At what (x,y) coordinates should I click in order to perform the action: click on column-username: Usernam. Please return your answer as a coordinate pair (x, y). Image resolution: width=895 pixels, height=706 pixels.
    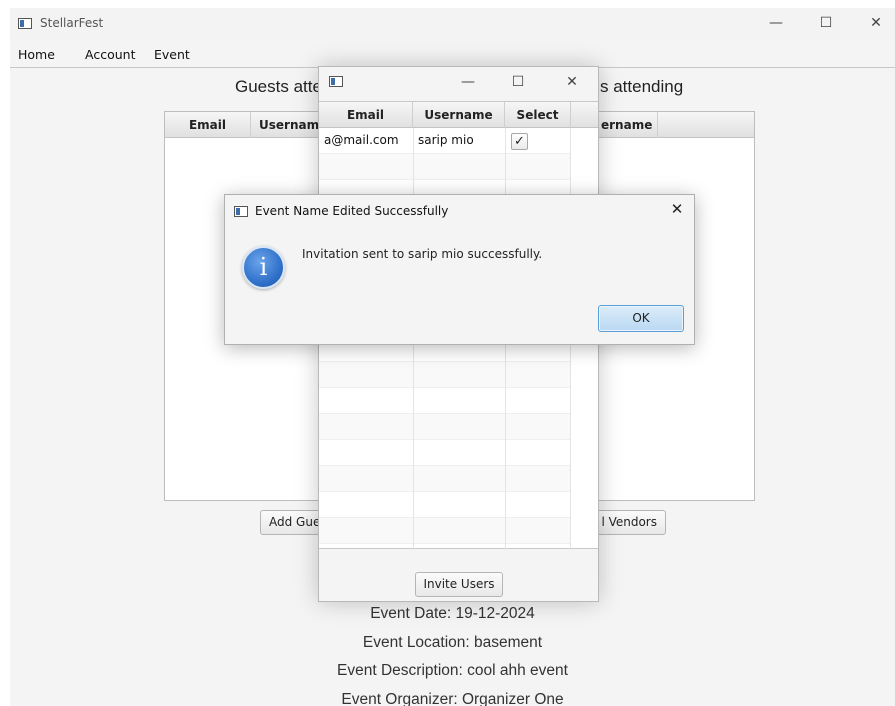
    Looking at the image, I should click on (285, 125).